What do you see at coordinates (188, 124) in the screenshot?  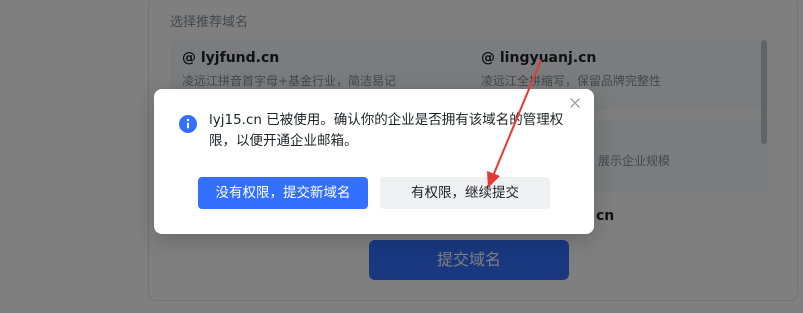 I see `info-icon` at bounding box center [188, 124].